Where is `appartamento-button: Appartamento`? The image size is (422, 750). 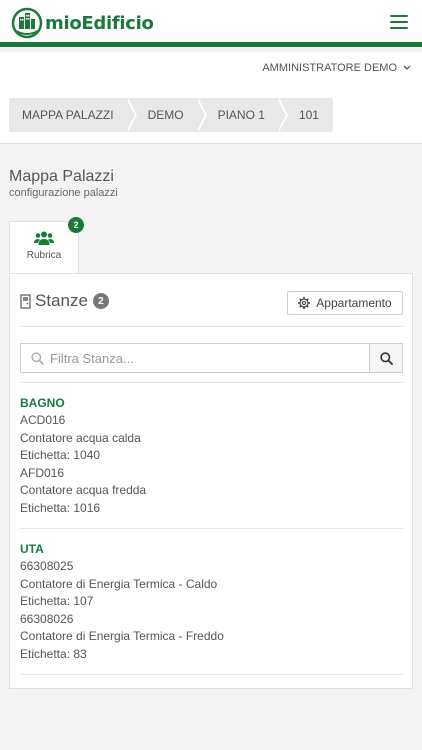 appartamento-button: Appartamento is located at coordinates (345, 303).